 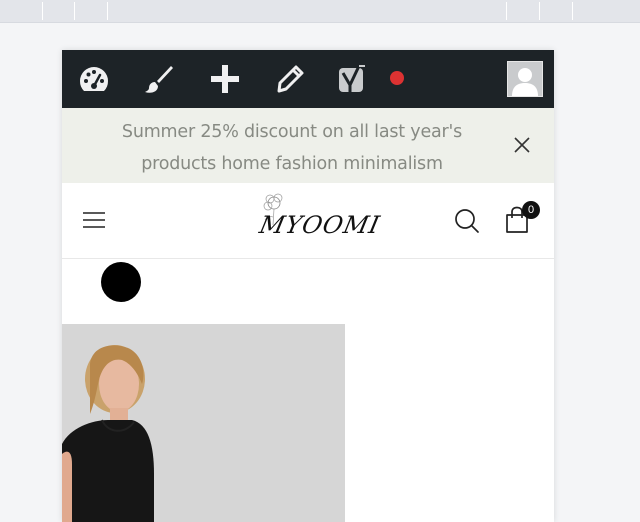 I want to click on top-ruler, so click(x=320, y=11).